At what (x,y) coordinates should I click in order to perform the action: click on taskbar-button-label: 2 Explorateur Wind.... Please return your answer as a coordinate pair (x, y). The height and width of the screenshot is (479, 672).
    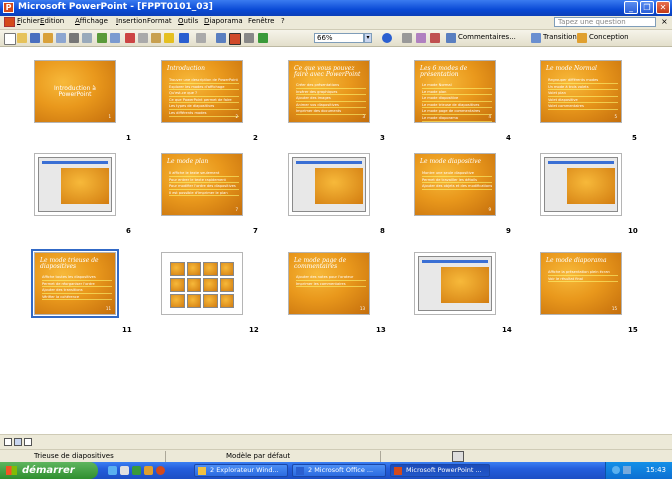
    Looking at the image, I should click on (244, 470).